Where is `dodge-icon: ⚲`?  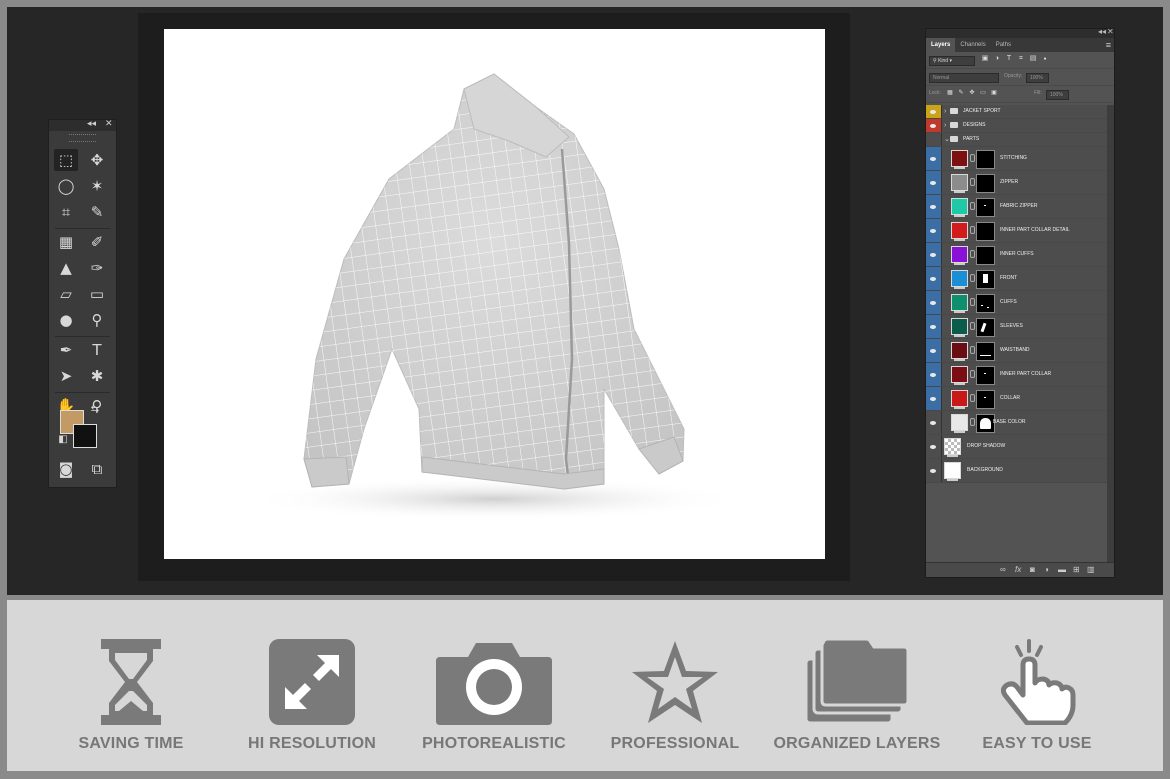
dodge-icon: ⚲ is located at coordinates (97, 320).